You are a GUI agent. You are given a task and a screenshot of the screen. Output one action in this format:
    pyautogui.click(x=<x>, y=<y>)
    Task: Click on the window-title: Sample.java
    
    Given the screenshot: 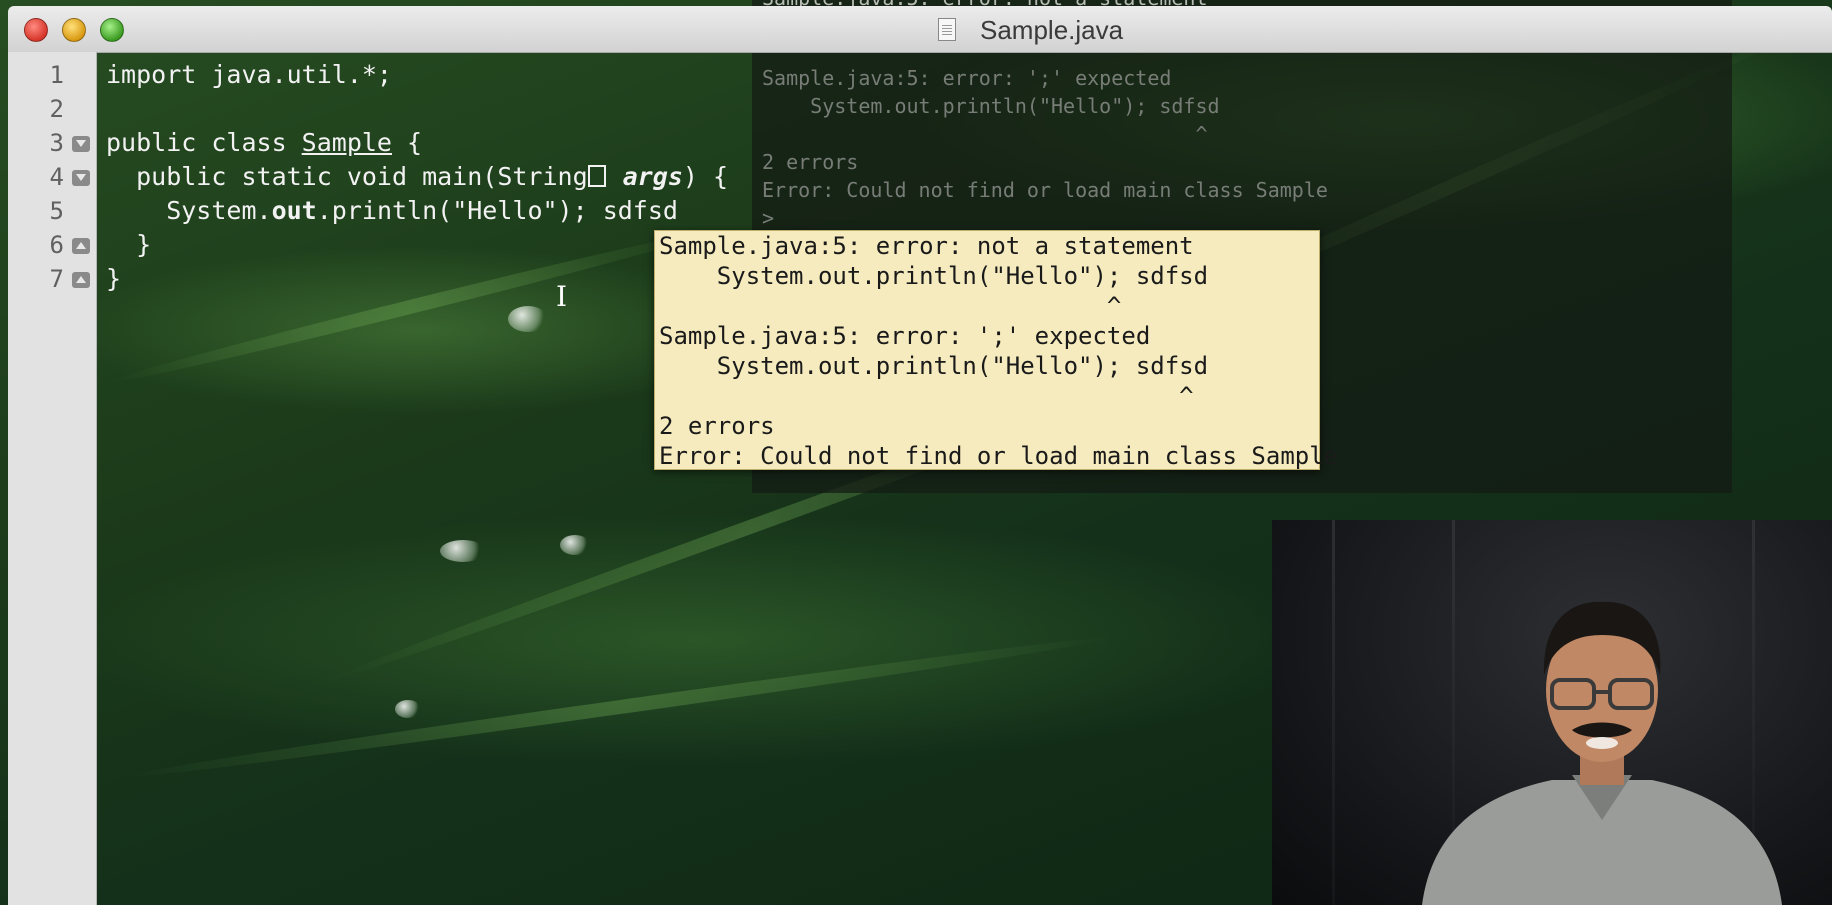 What is the action you would take?
    pyautogui.click(x=1052, y=30)
    